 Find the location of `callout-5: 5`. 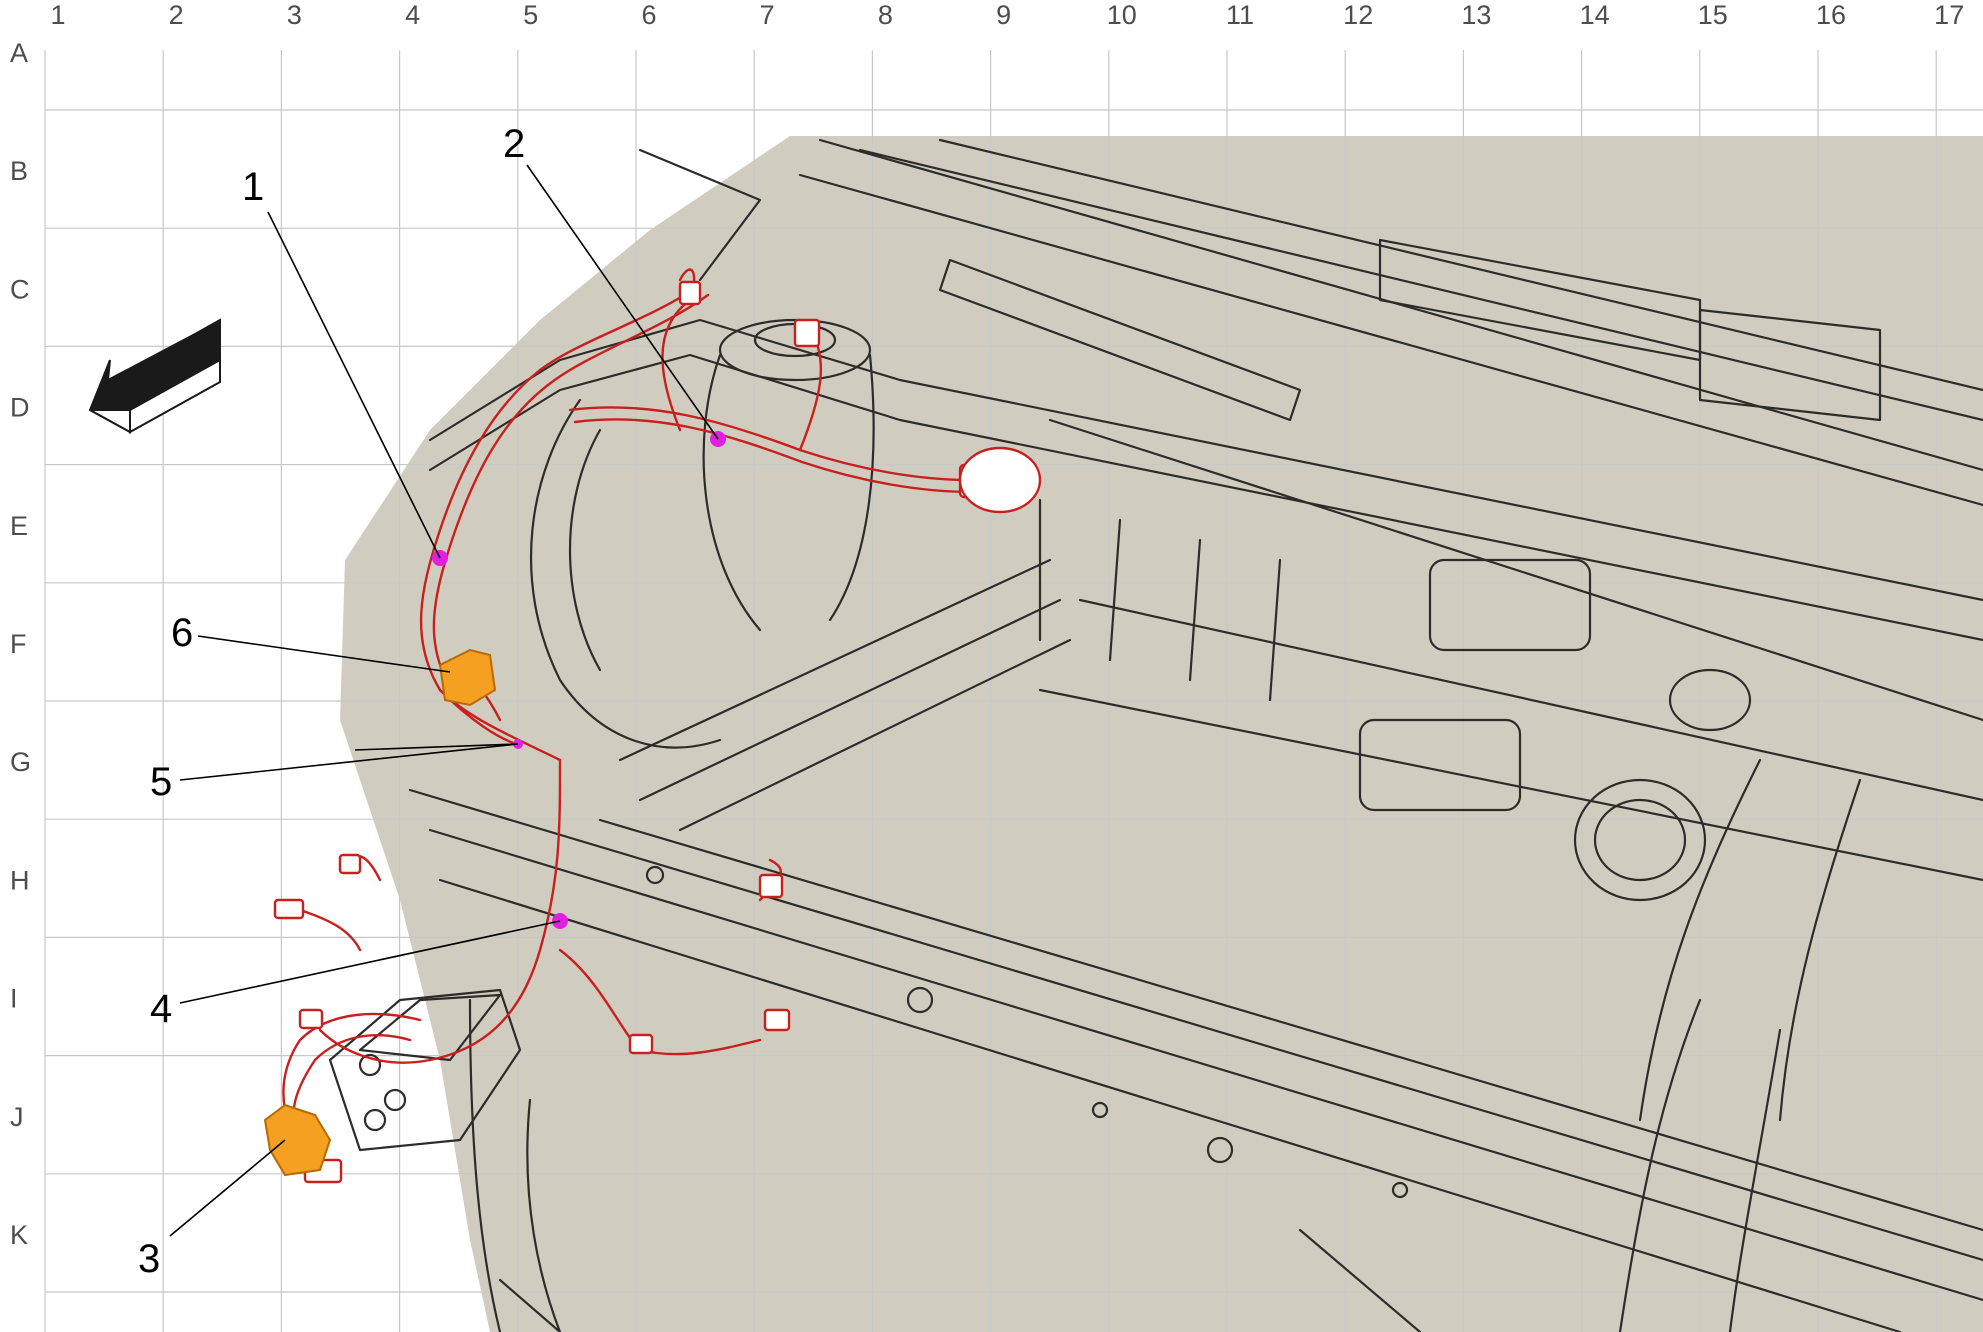

callout-5: 5 is located at coordinates (161, 782).